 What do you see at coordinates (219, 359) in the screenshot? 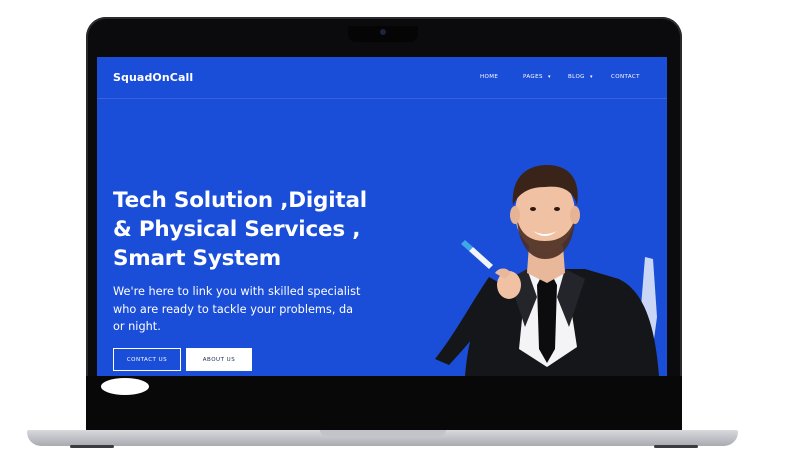
I see `about-us-button: ABOUT US` at bounding box center [219, 359].